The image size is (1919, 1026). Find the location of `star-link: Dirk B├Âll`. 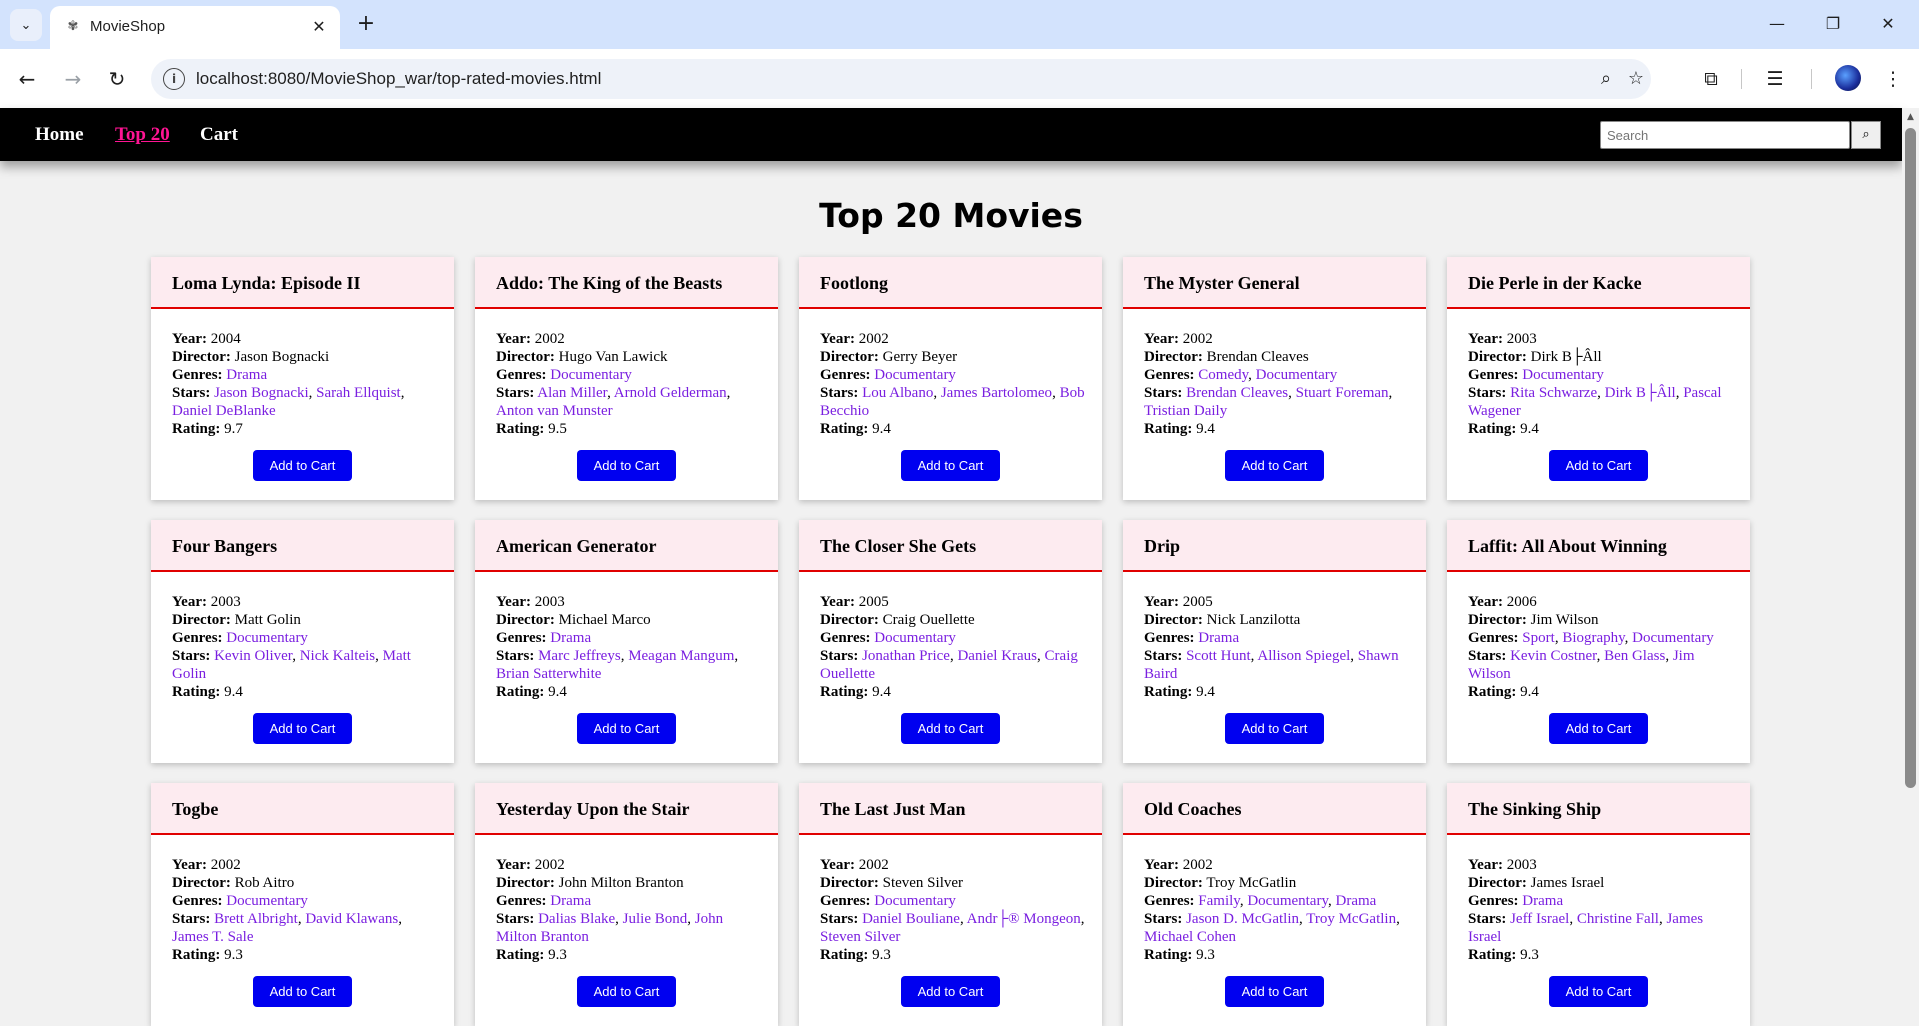

star-link: Dirk B├Âll is located at coordinates (1640, 393).